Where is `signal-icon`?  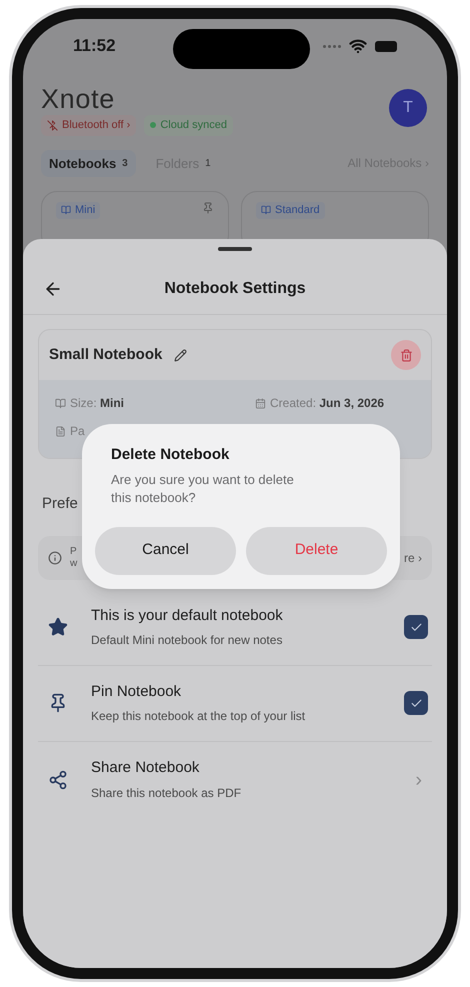 signal-icon is located at coordinates (332, 46).